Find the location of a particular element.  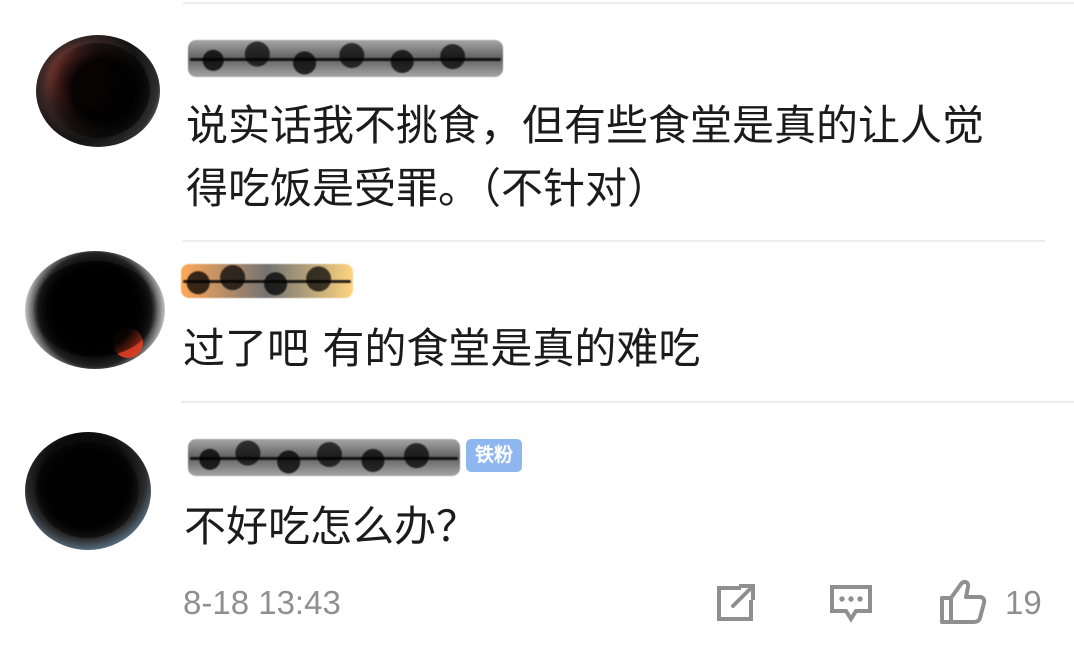

timestamp: 8-18 13:43 is located at coordinates (262, 602).